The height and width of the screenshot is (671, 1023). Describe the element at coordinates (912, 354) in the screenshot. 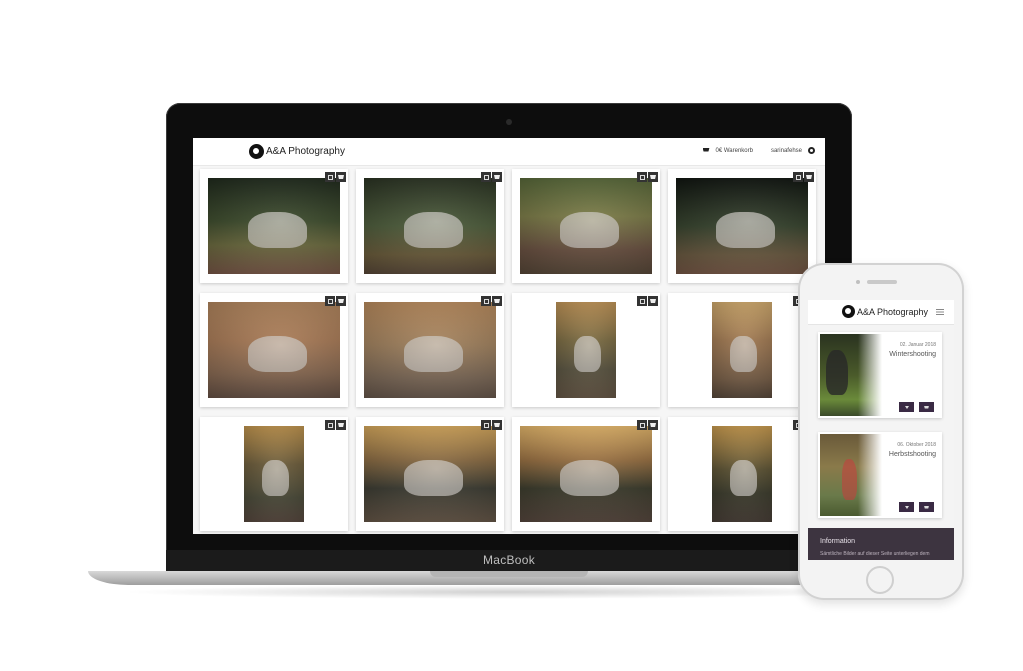

I see `gallery-title: Wintershooting` at that location.